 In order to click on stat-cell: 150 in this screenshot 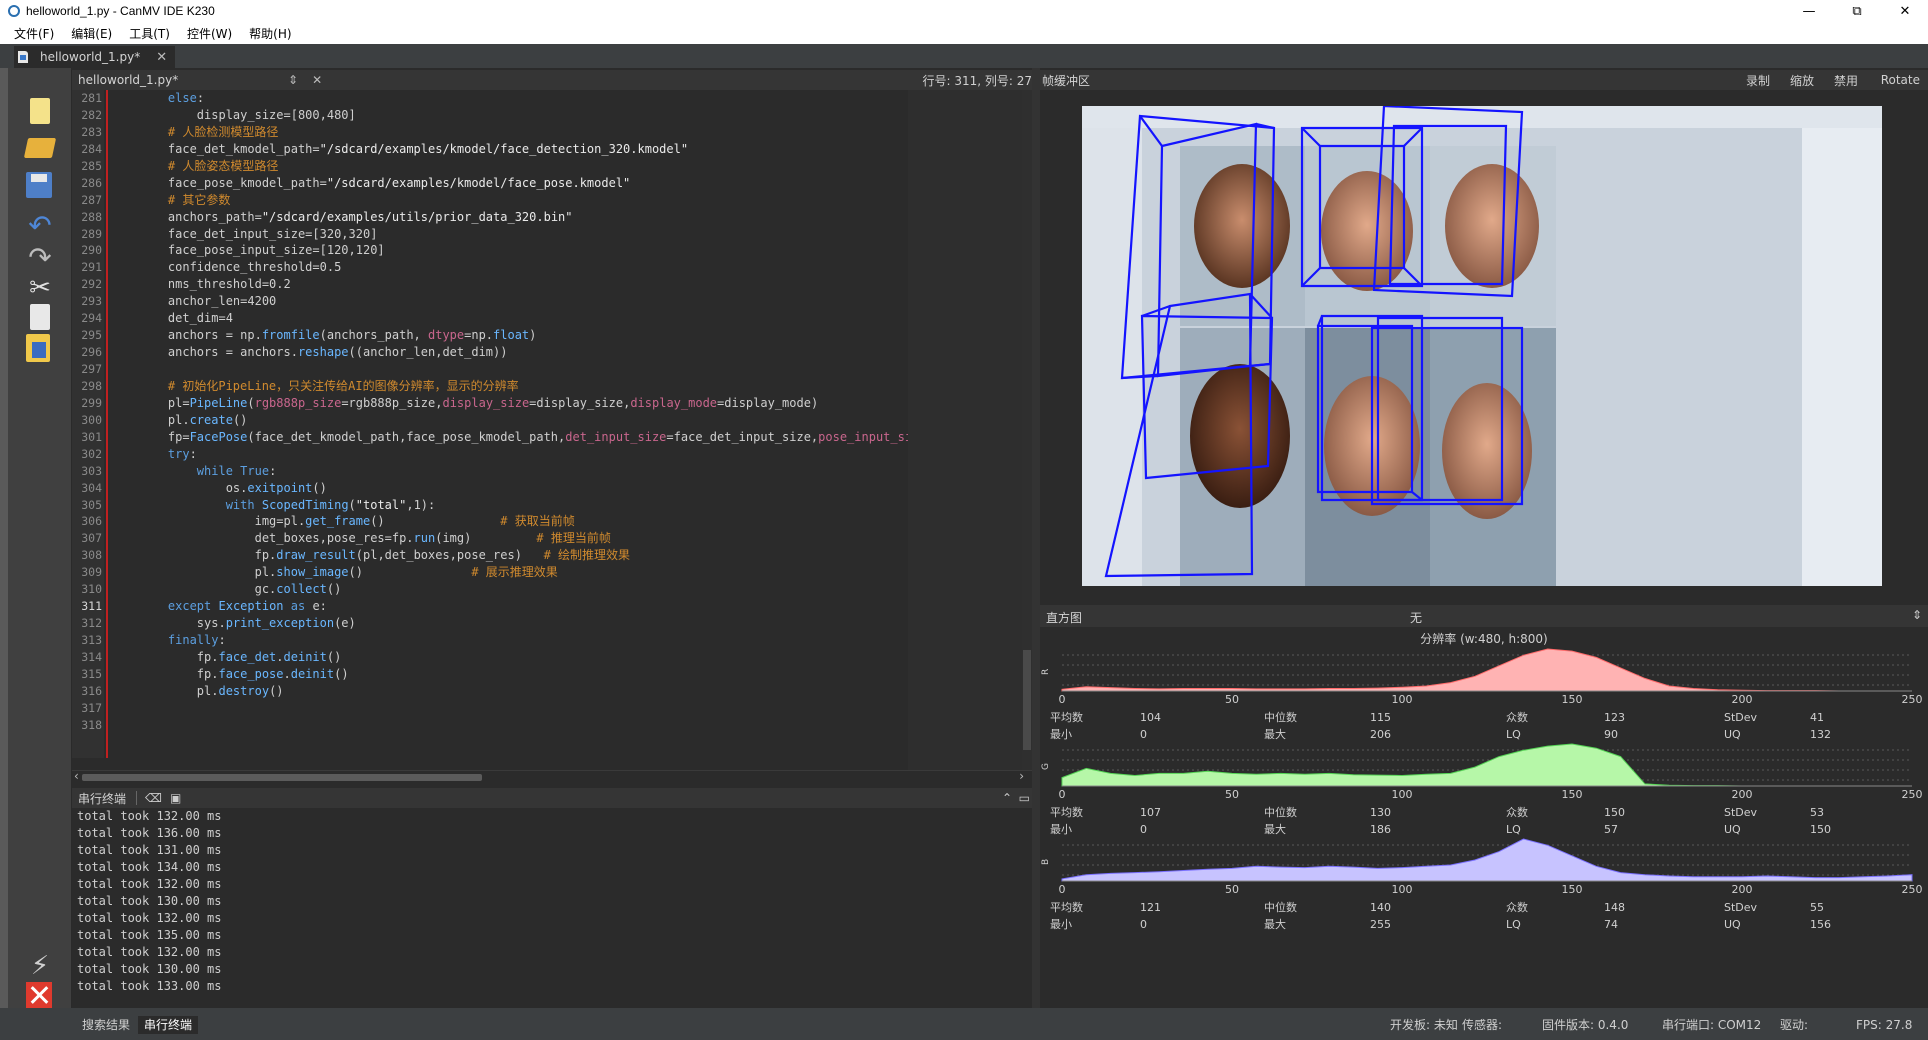, I will do `click(1614, 812)`.